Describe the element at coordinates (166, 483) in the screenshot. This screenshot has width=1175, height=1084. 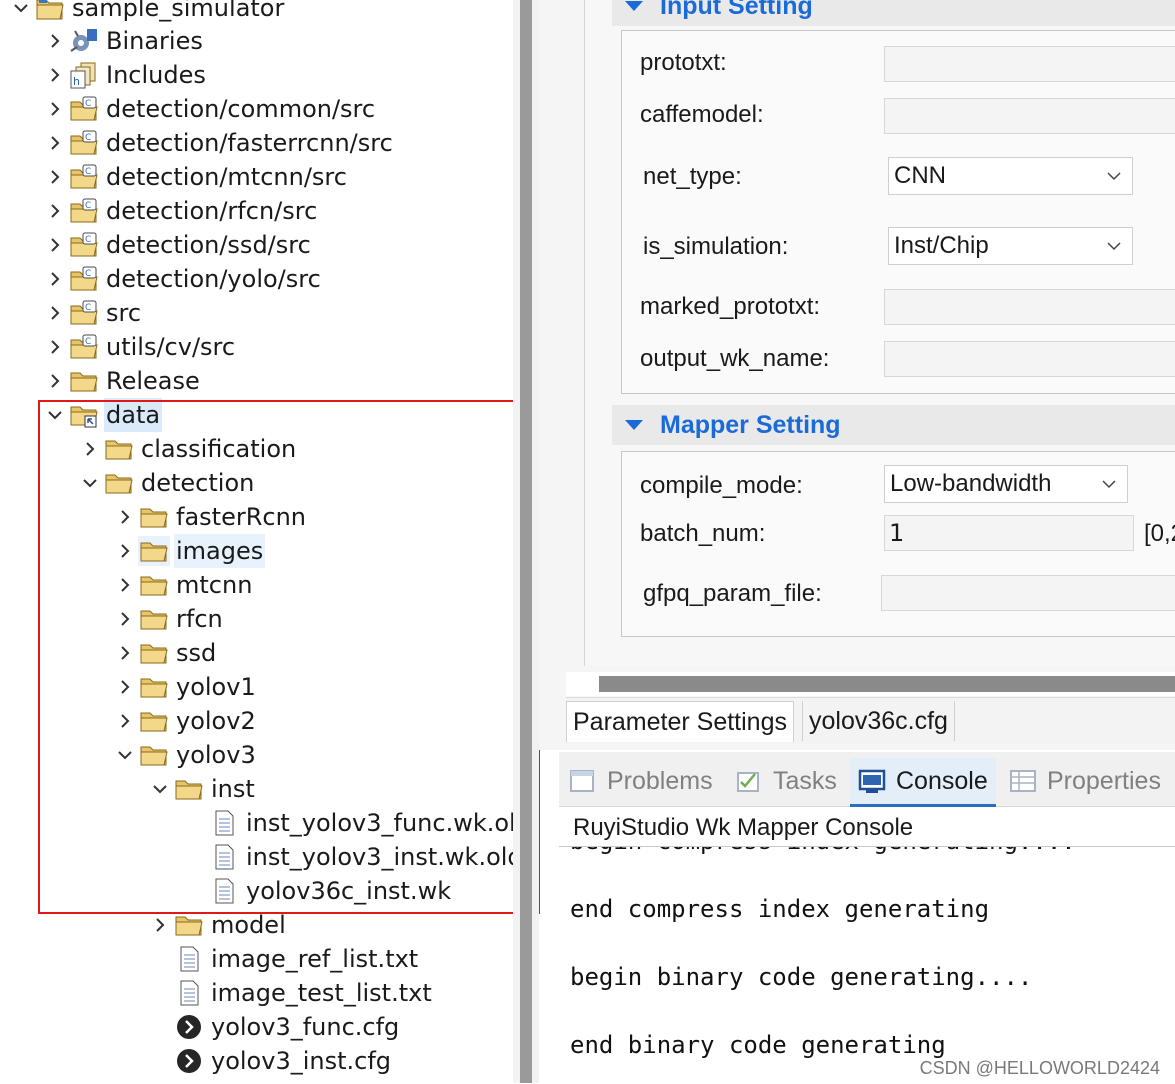
I see `tree-node-detection: detection` at that location.